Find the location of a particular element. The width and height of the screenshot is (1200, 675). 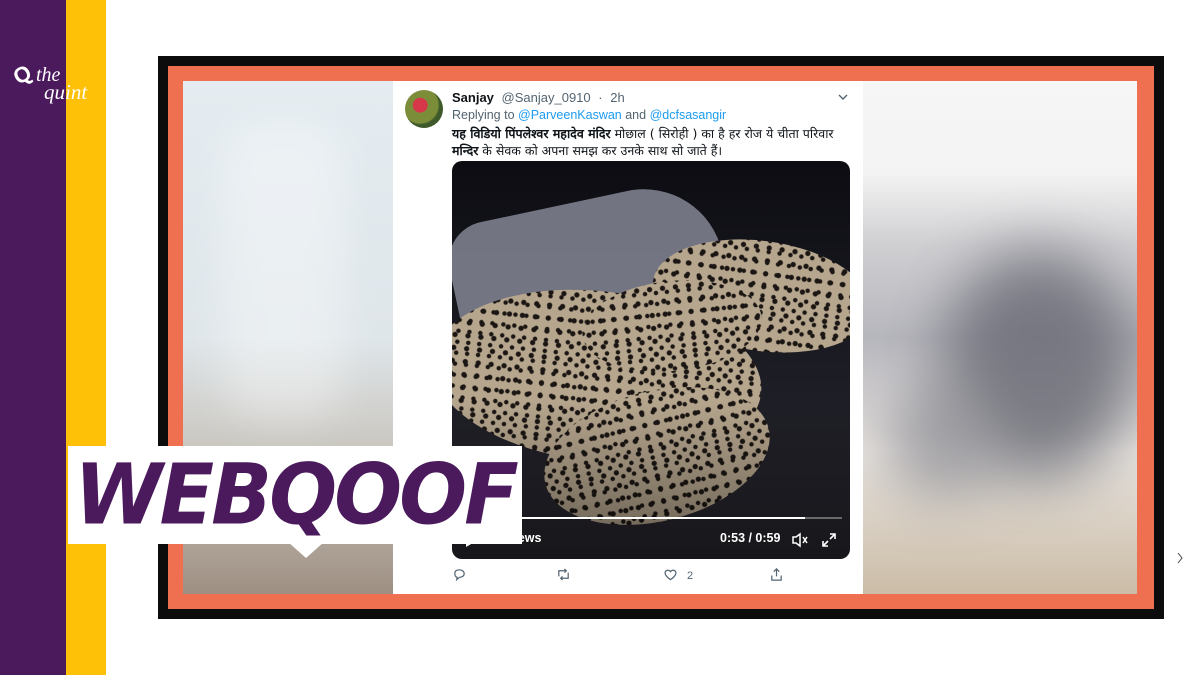

retweet-icon is located at coordinates (563, 576).